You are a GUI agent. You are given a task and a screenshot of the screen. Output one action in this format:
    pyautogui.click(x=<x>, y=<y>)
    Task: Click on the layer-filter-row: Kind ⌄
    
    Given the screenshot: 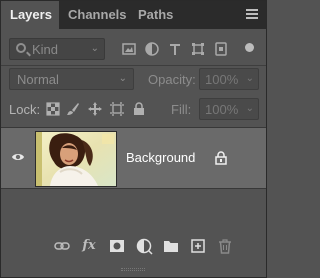 What is the action you would take?
    pyautogui.click(x=133, y=49)
    